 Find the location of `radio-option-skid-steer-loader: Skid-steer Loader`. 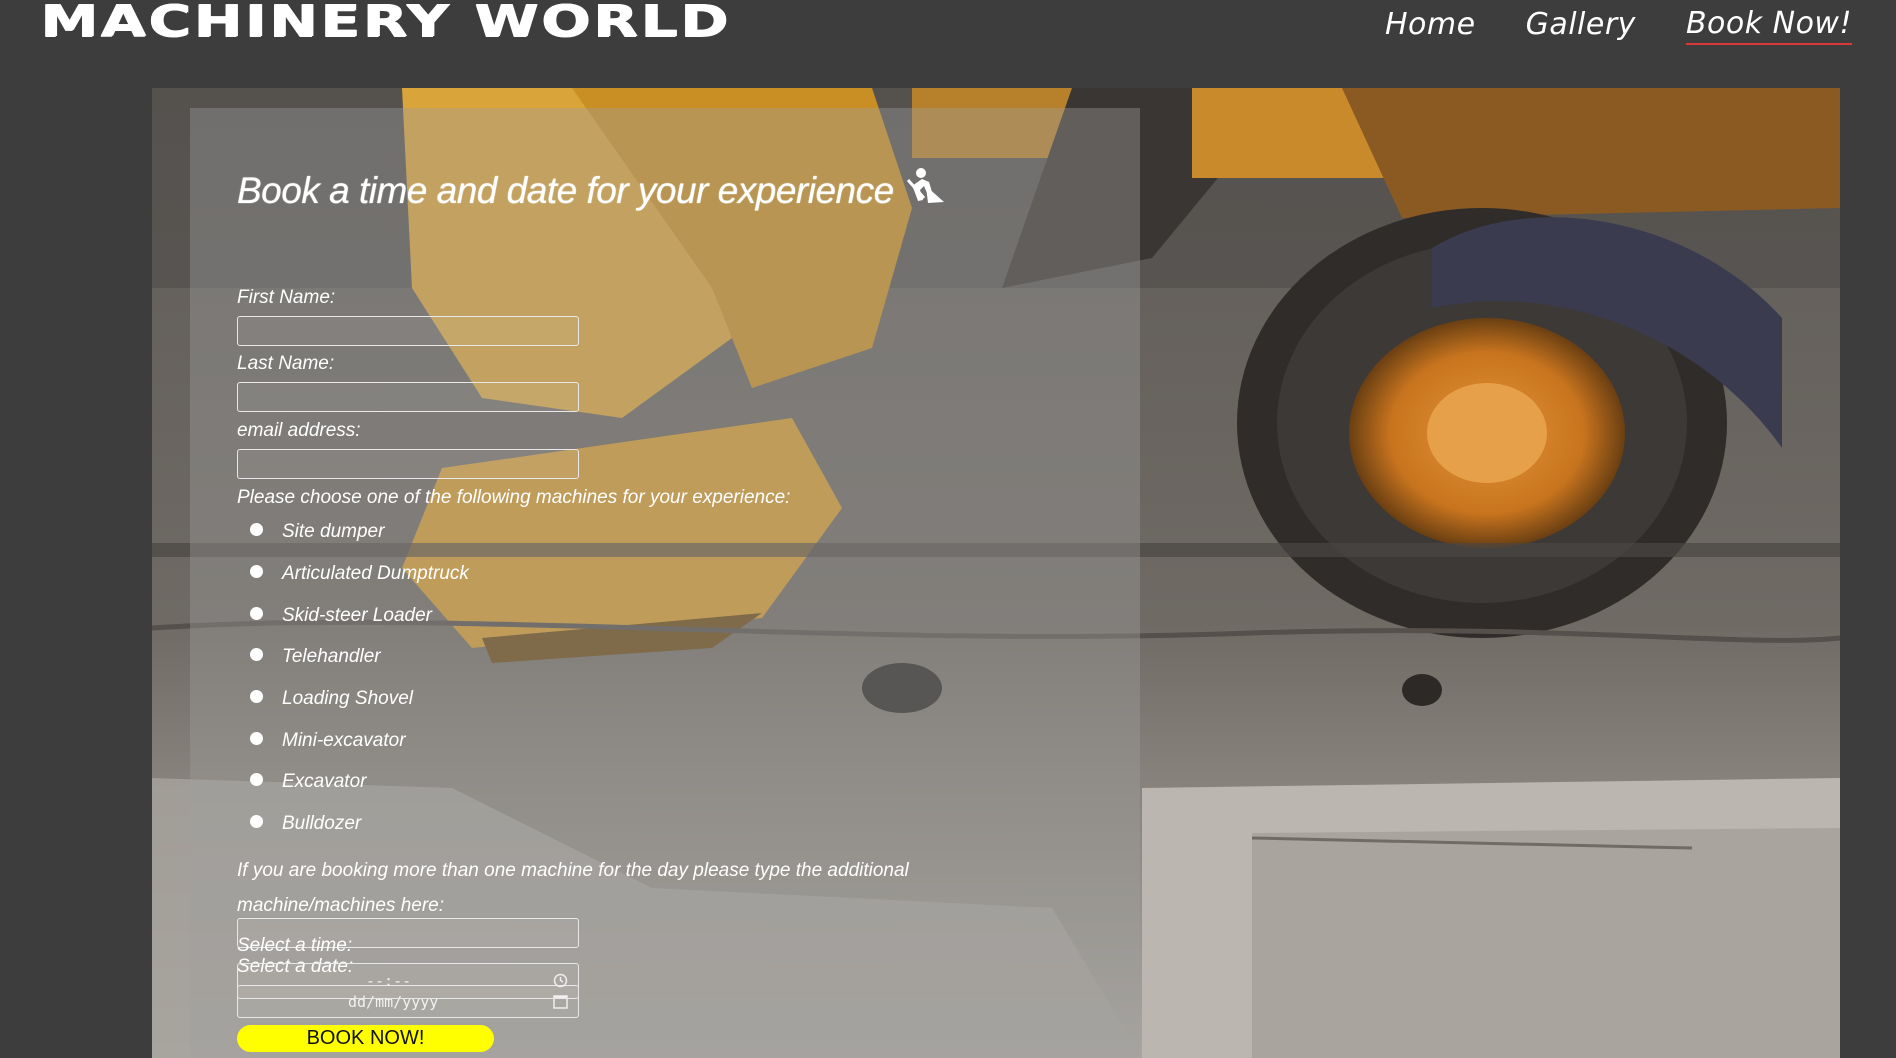

radio-option-skid-steer-loader: Skid-steer Loader is located at coordinates (341, 616).